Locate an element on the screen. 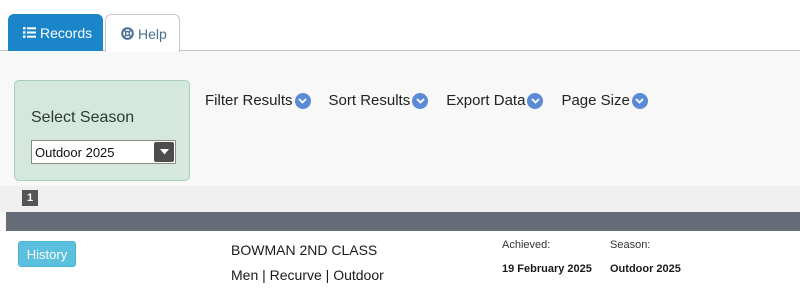 Image resolution: width=800 pixels, height=299 pixels. achieved-label: Achieved: is located at coordinates (526, 245).